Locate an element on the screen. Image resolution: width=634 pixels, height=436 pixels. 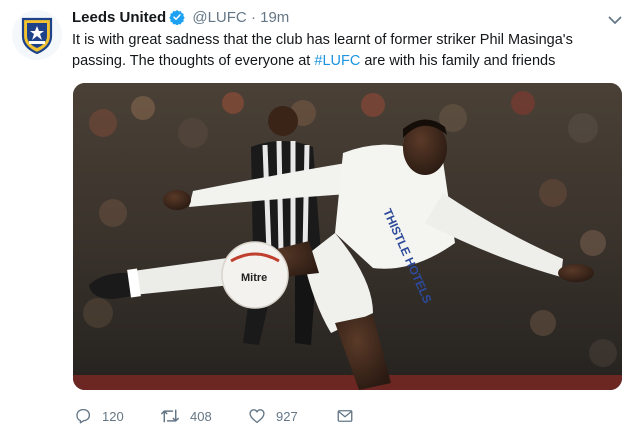
timestamp: 19m is located at coordinates (274, 17).